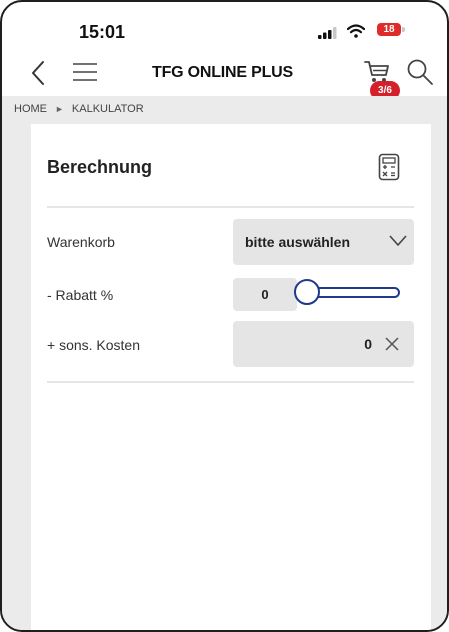  What do you see at coordinates (392, 344) in the screenshot?
I see `close-icon` at bounding box center [392, 344].